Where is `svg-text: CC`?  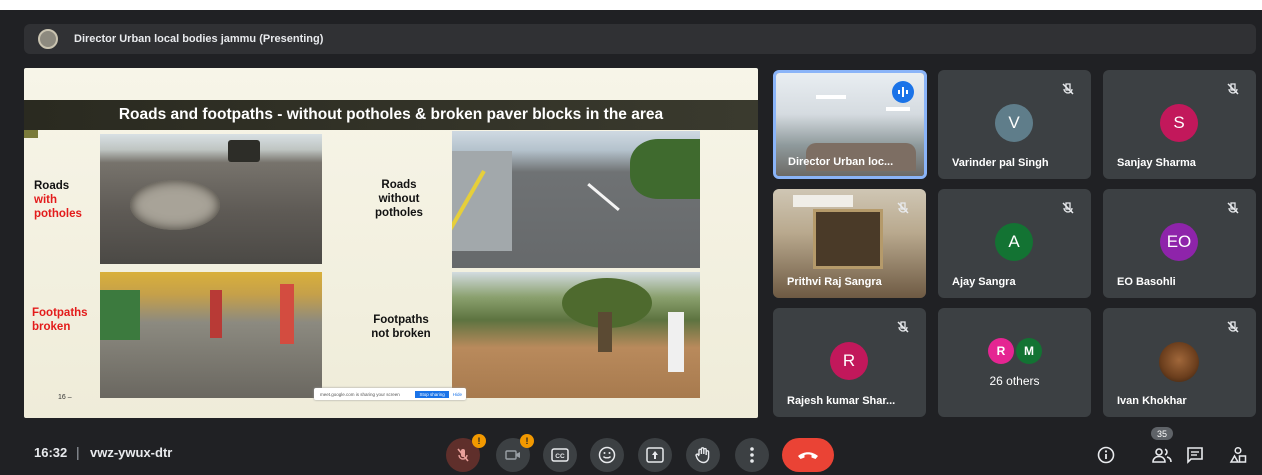
svg-text: CC is located at coordinates (560, 456).